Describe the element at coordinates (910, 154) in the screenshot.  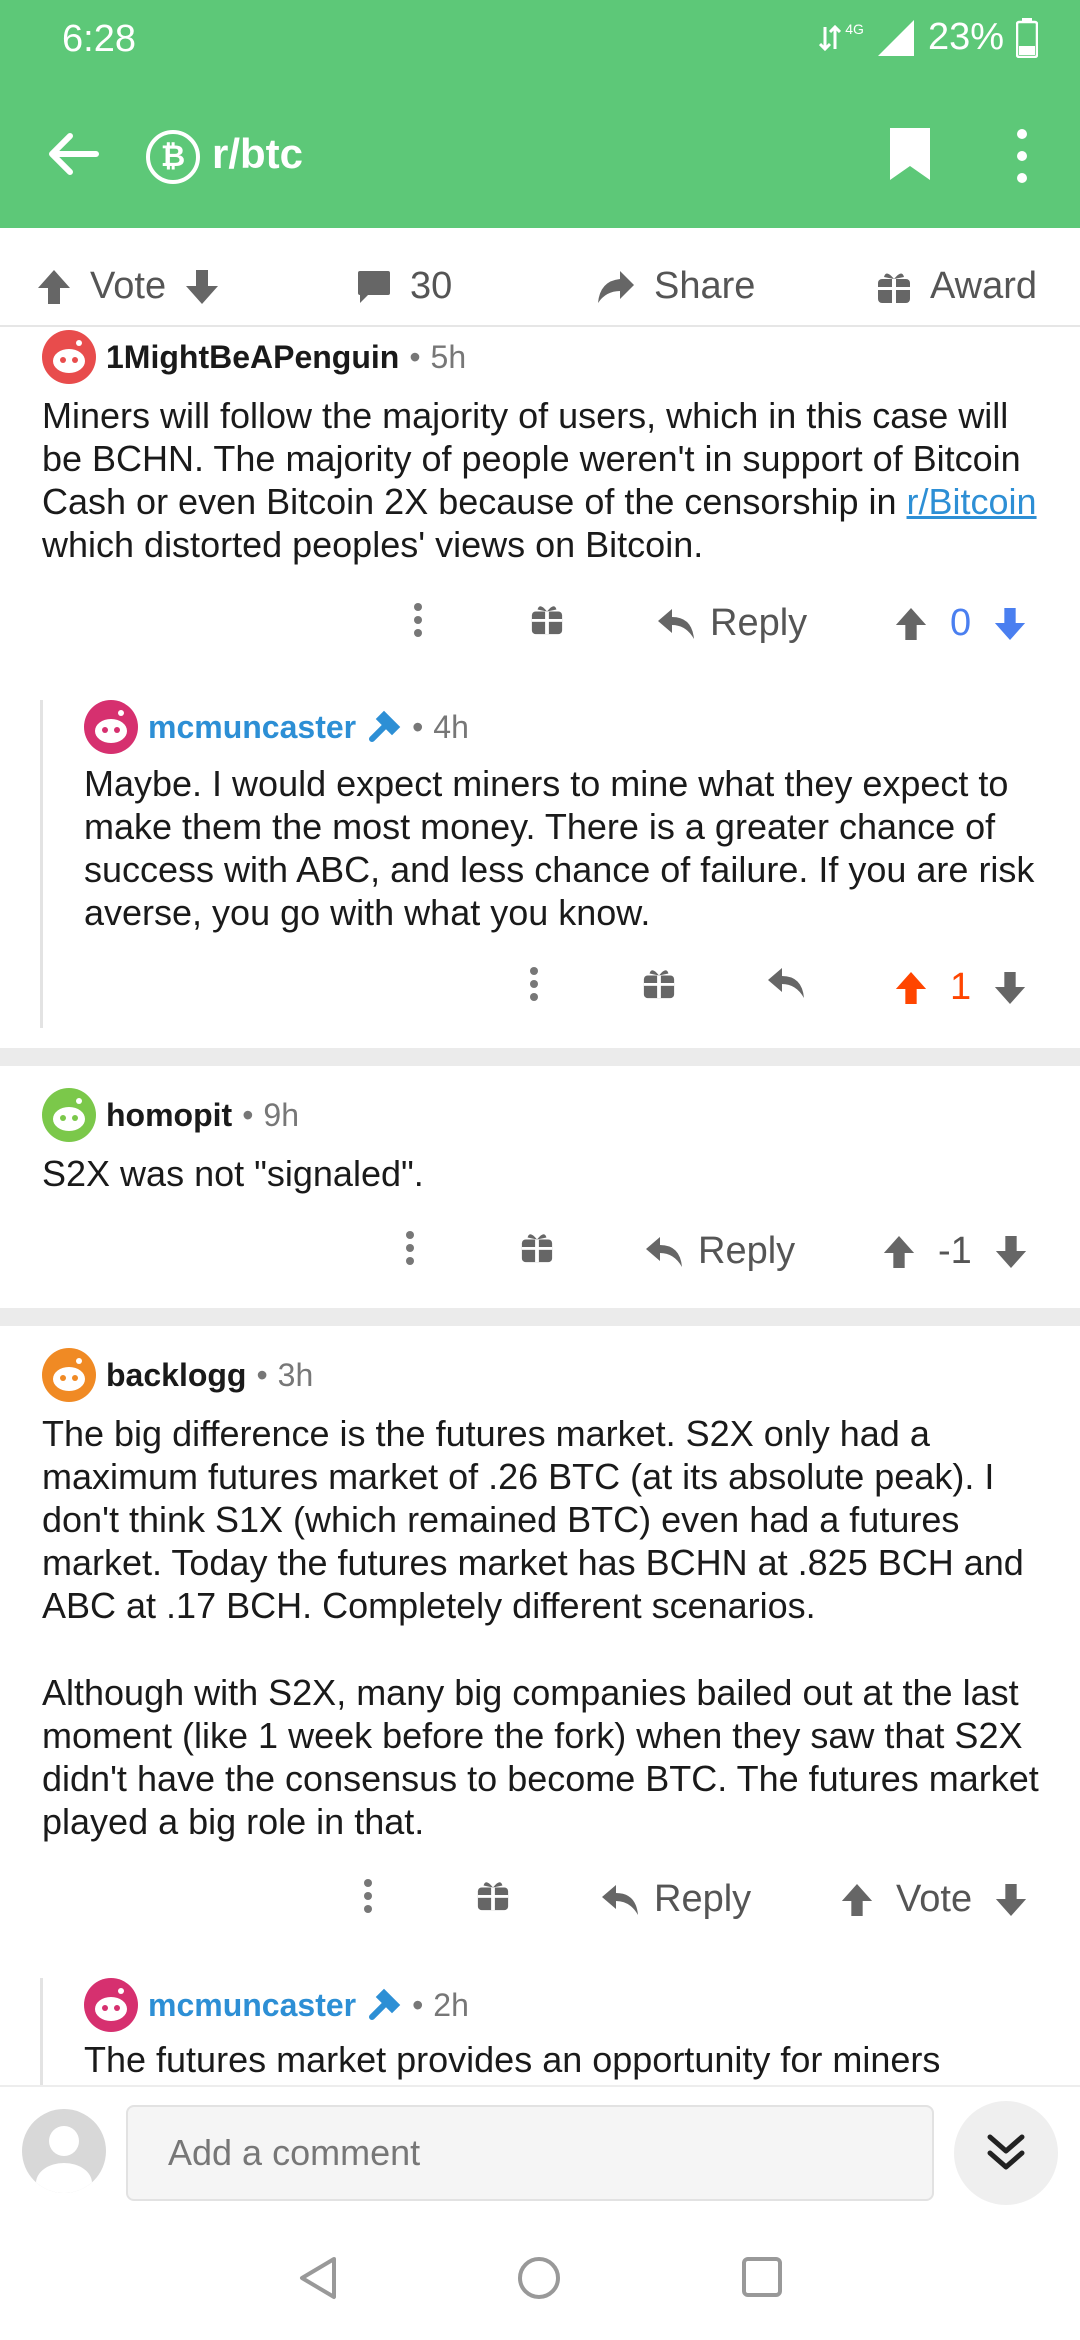
I see `bookmark-icon` at that location.